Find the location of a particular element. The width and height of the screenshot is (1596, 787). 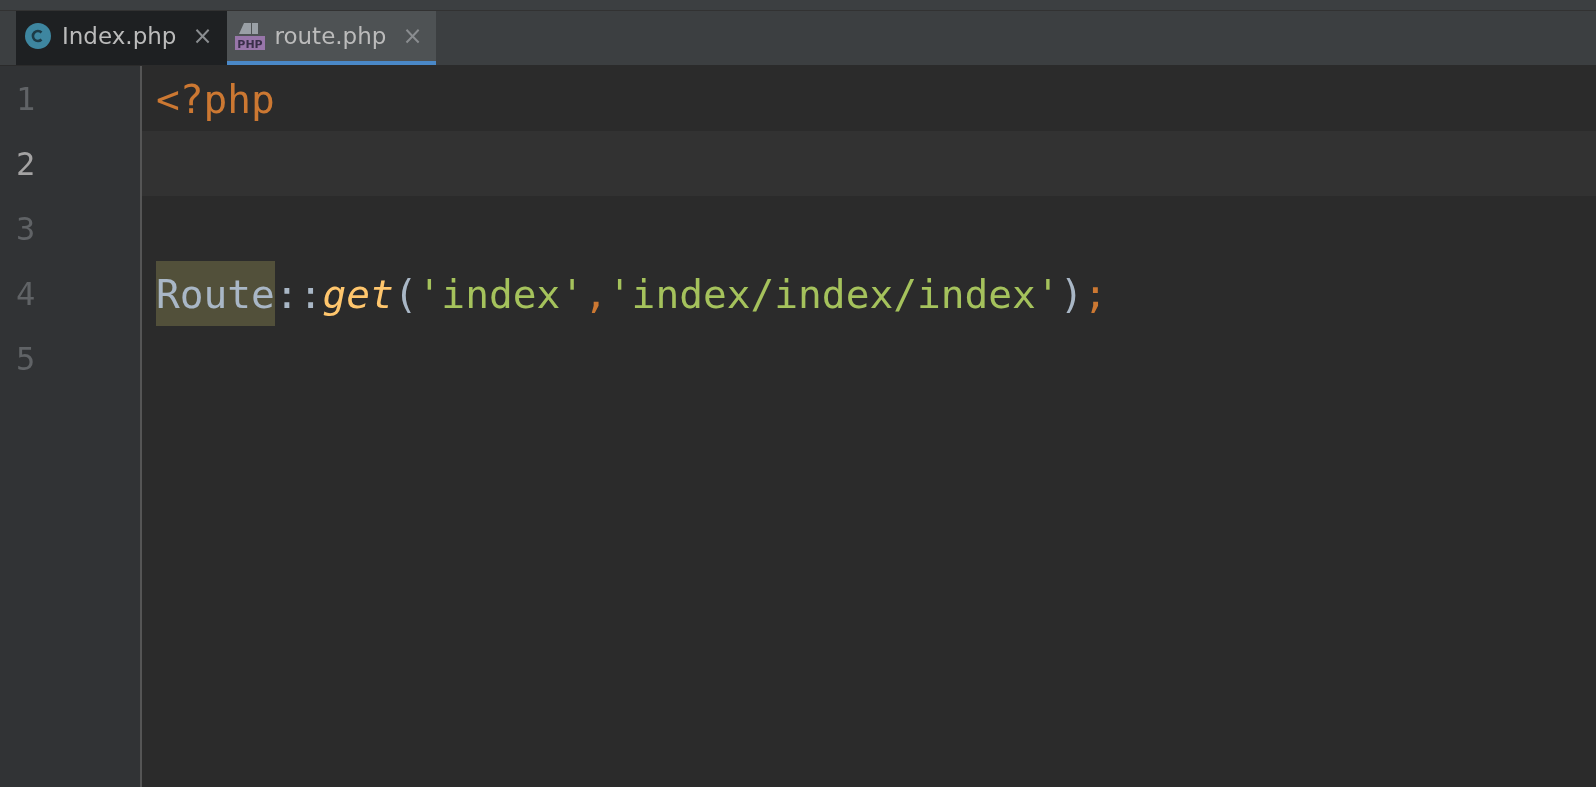

line-number: 2 is located at coordinates (26, 164).